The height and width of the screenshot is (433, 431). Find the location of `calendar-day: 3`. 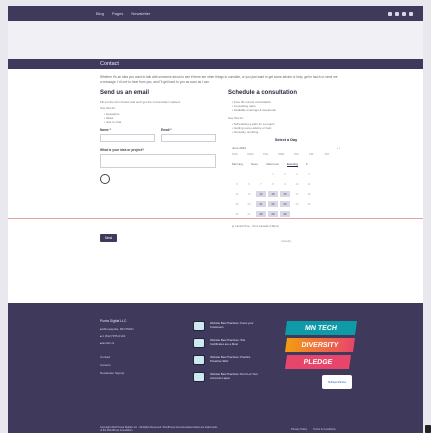

calendar-day: 3 is located at coordinates (297, 174).